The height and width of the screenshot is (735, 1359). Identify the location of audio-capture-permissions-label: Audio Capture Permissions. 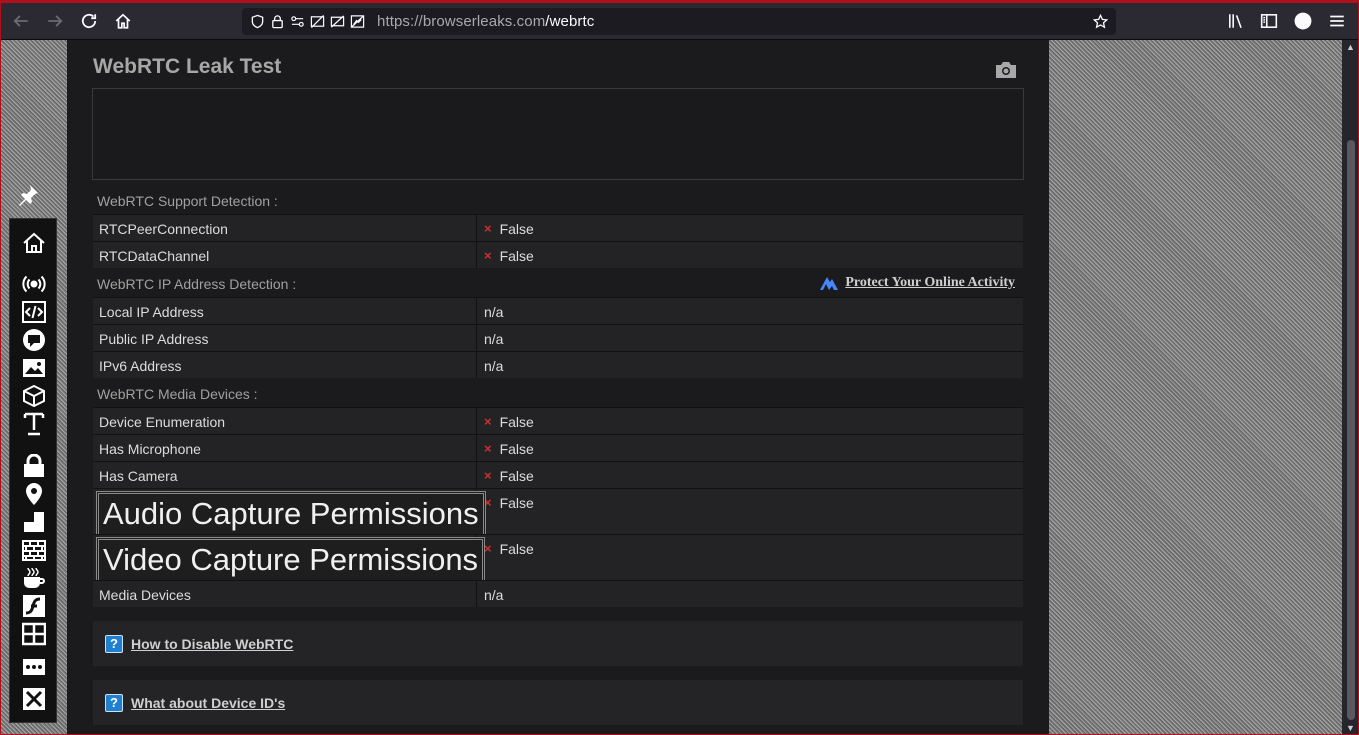
(291, 514).